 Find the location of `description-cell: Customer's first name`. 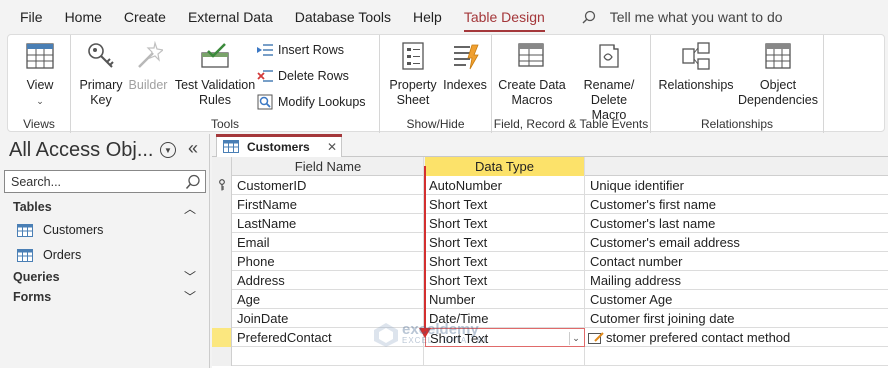

description-cell: Customer's first name is located at coordinates (737, 204).